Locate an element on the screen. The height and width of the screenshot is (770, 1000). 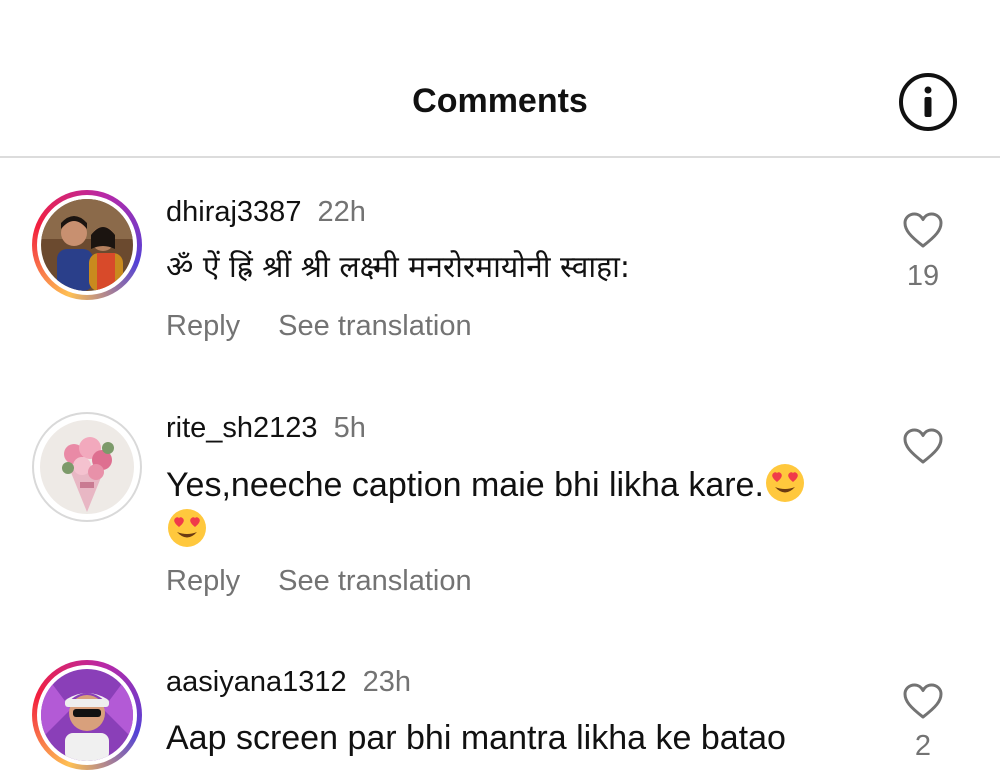
header-divider is located at coordinates (500, 157).